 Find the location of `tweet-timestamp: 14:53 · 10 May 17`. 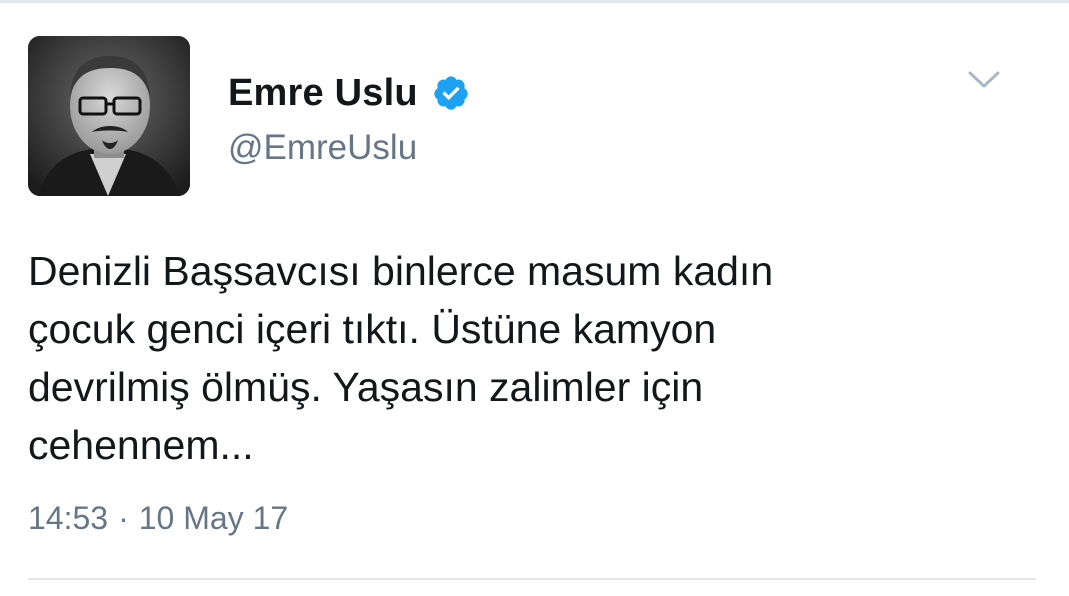

tweet-timestamp: 14:53 · 10 May 17 is located at coordinates (158, 518).